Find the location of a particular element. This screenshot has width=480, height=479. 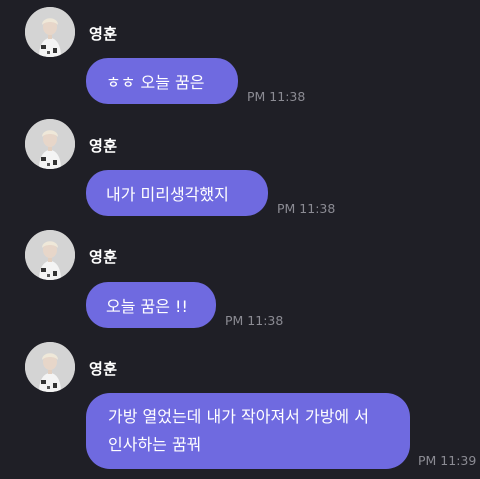

message-bubble: 오늘 꿈은 !! is located at coordinates (151, 305).